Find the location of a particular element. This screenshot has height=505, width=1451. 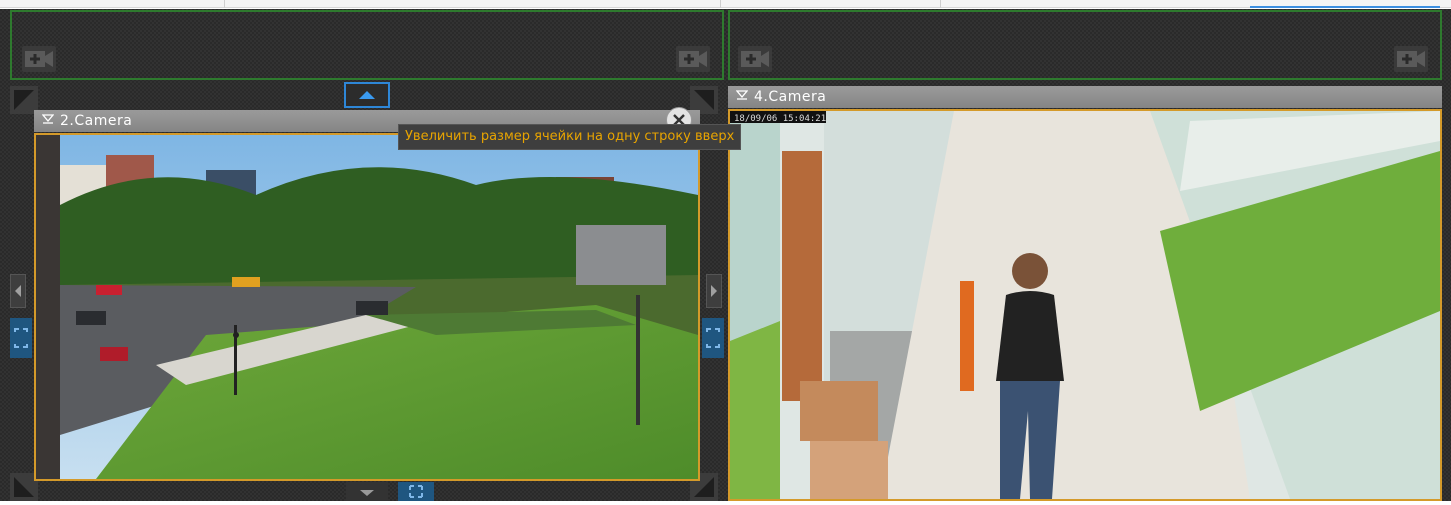

arrow-right-icon is located at coordinates (714, 291).